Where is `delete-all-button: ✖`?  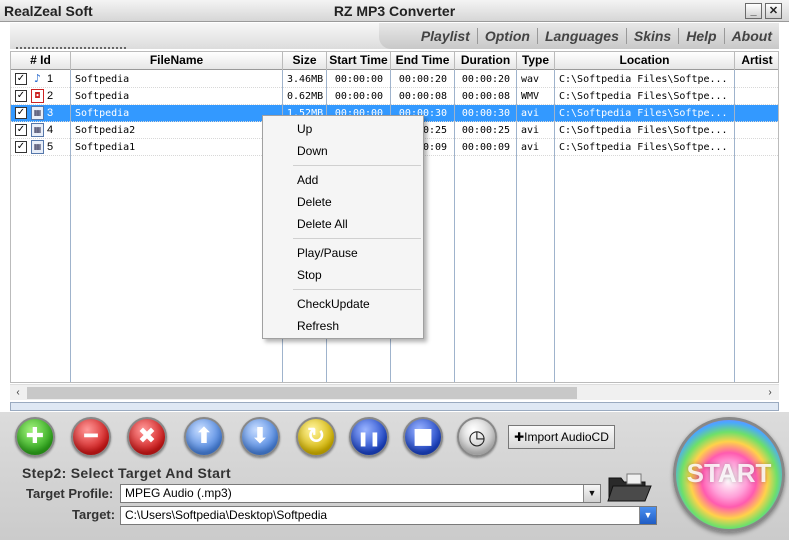 delete-all-button: ✖ is located at coordinates (147, 437).